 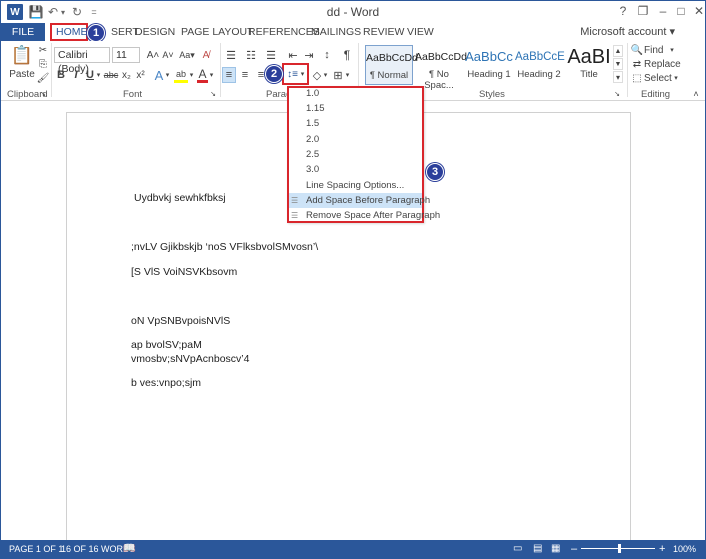 What do you see at coordinates (672, 50) in the screenshot?
I see `find-dropdown-icon: ▾` at bounding box center [672, 50].